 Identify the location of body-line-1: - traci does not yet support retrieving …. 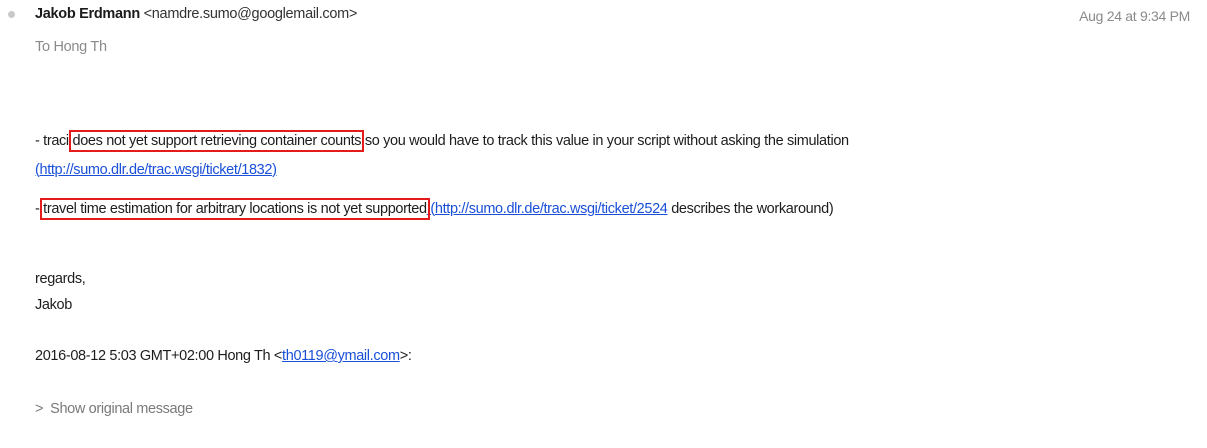
(442, 141).